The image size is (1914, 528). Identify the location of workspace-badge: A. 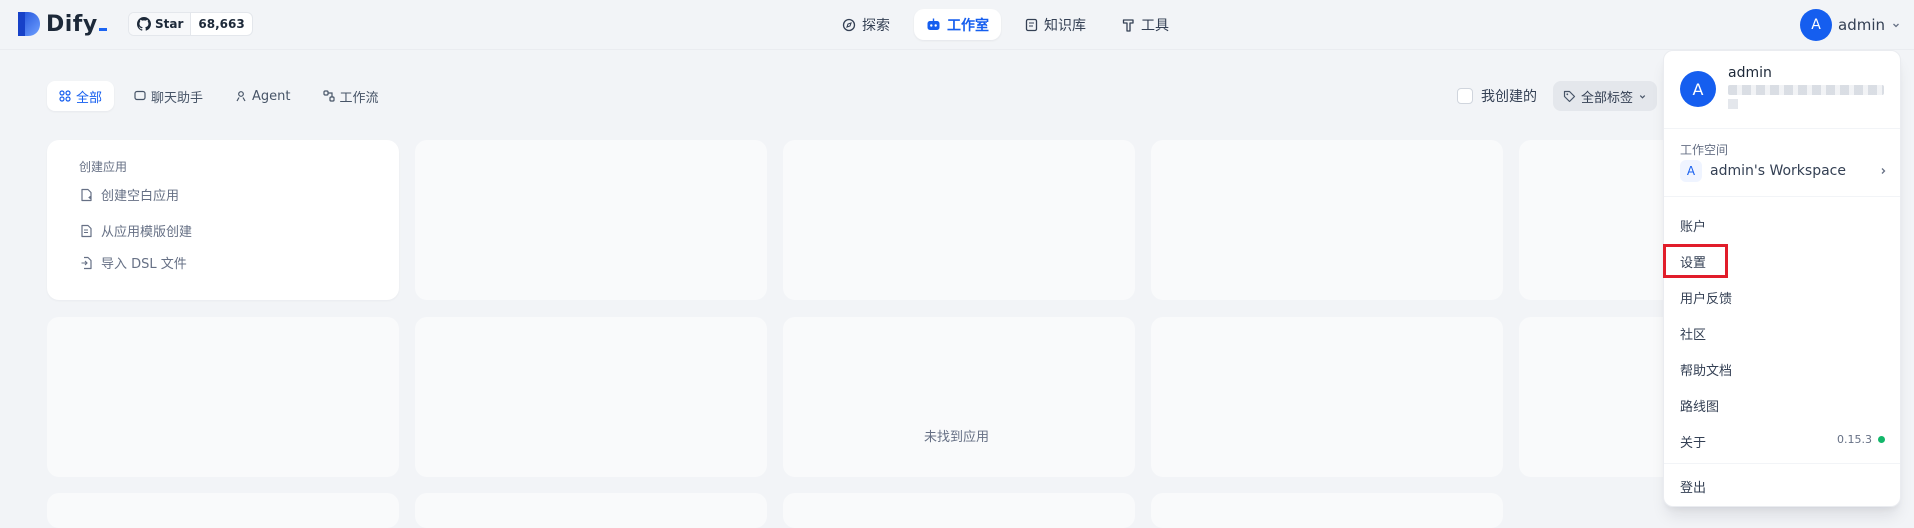
(1691, 171).